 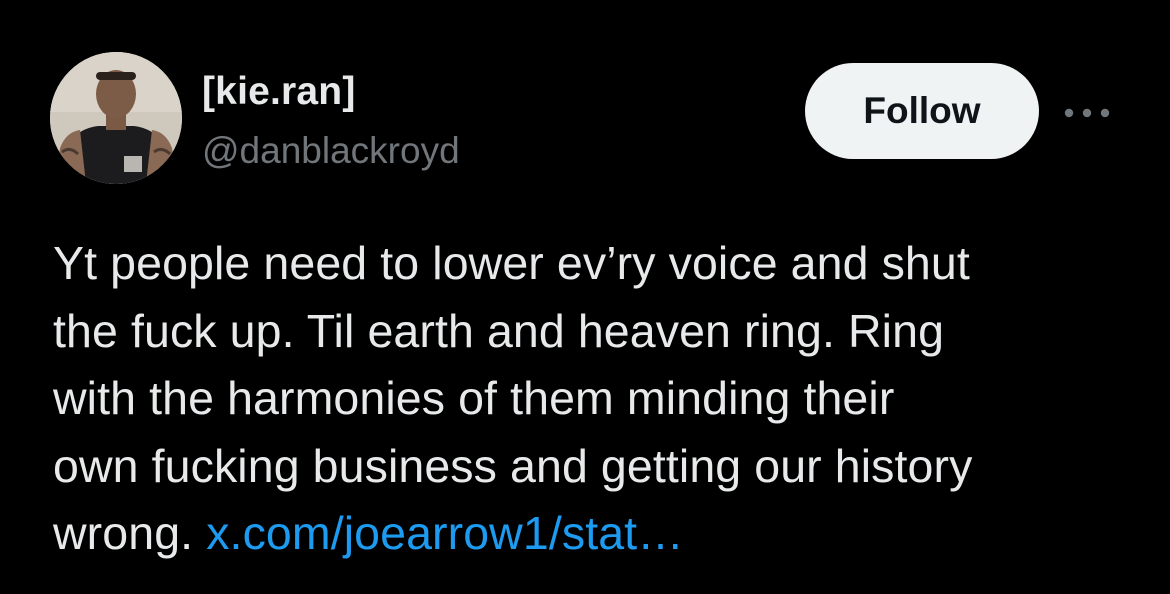 What do you see at coordinates (279, 92) in the screenshot?
I see `author-display-name: [kie.ran]` at bounding box center [279, 92].